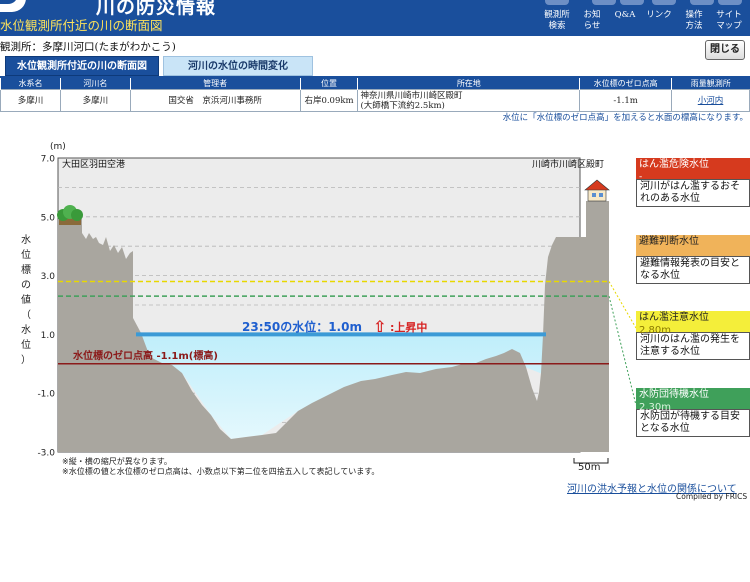 The height and width of the screenshot is (582, 750). I want to click on svg-text: 50m, so click(589, 467).